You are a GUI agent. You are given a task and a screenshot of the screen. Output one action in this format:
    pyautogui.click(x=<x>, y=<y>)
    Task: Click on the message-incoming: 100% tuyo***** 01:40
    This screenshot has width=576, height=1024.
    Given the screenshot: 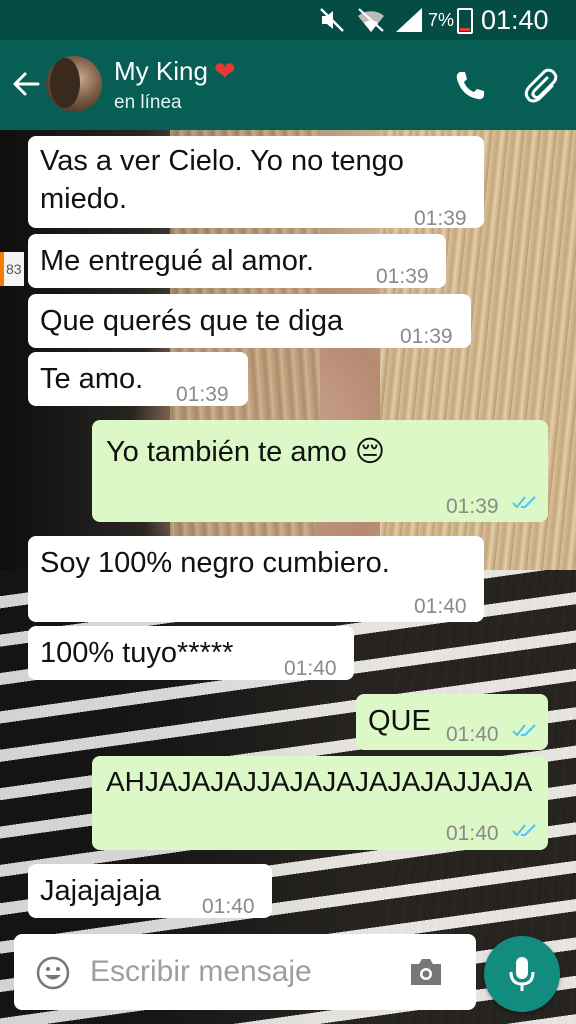 What is the action you would take?
    pyautogui.click(x=191, y=653)
    